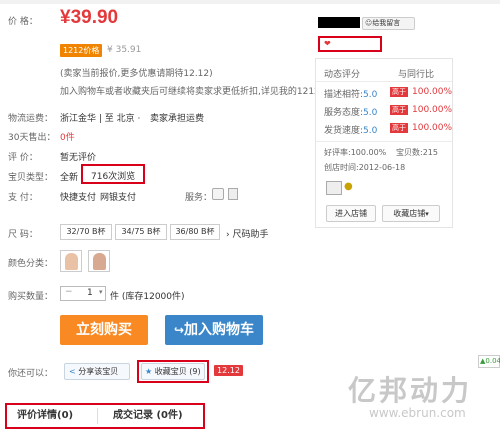 The width and height of the screenshot is (500, 432). I want to click on promo-tag: 1212价格, so click(81, 50).